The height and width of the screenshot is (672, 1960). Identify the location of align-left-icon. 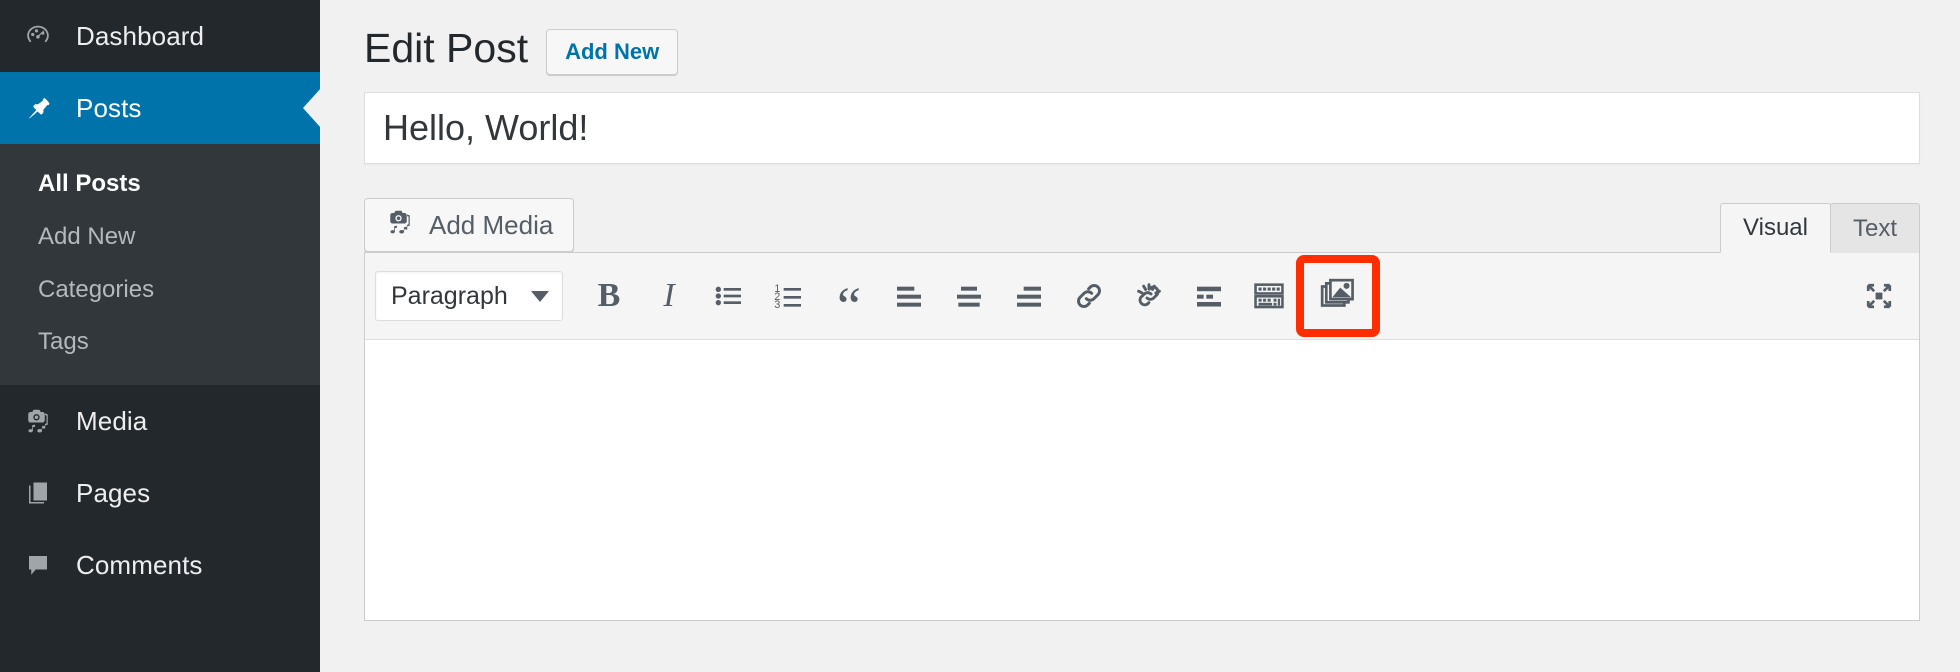
(909, 296).